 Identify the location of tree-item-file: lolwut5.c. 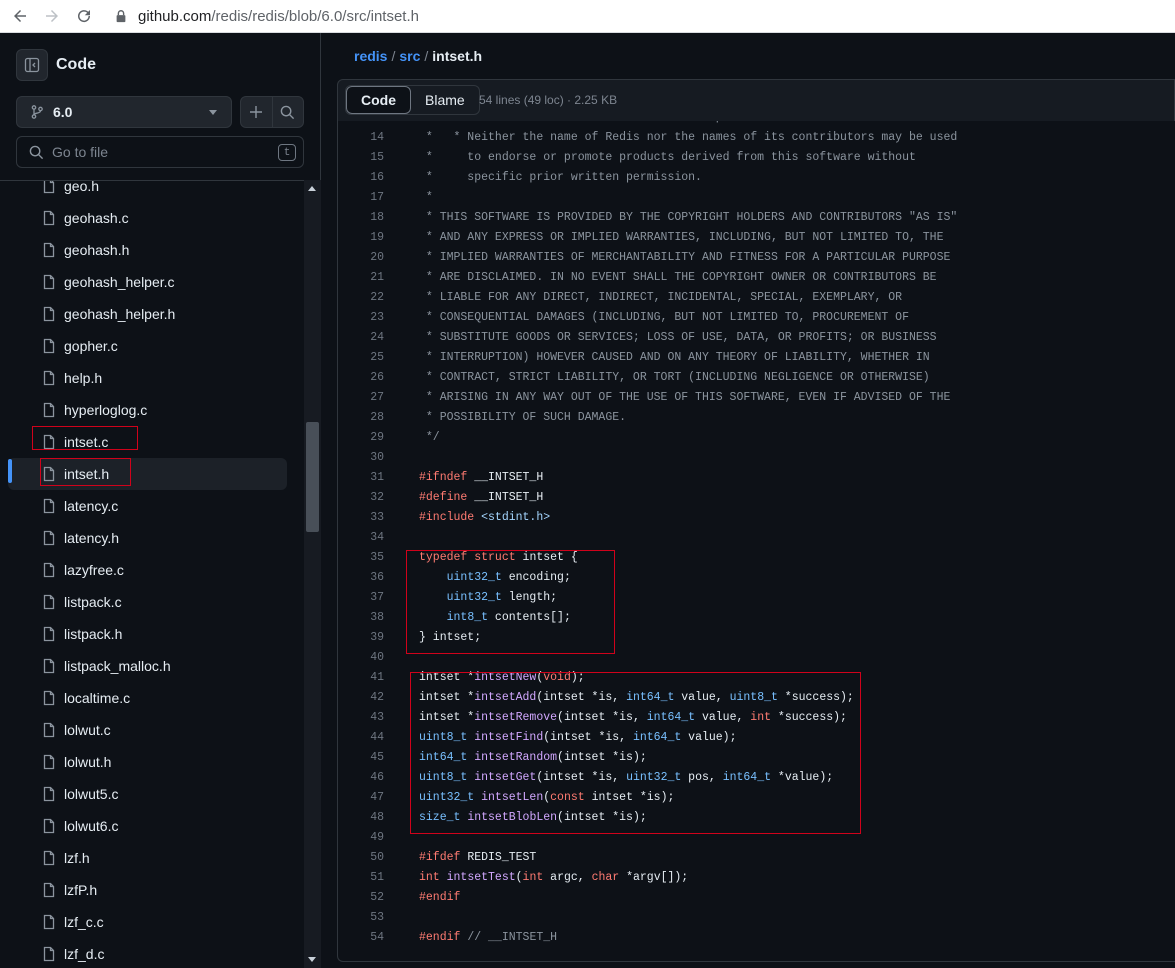
(147, 794).